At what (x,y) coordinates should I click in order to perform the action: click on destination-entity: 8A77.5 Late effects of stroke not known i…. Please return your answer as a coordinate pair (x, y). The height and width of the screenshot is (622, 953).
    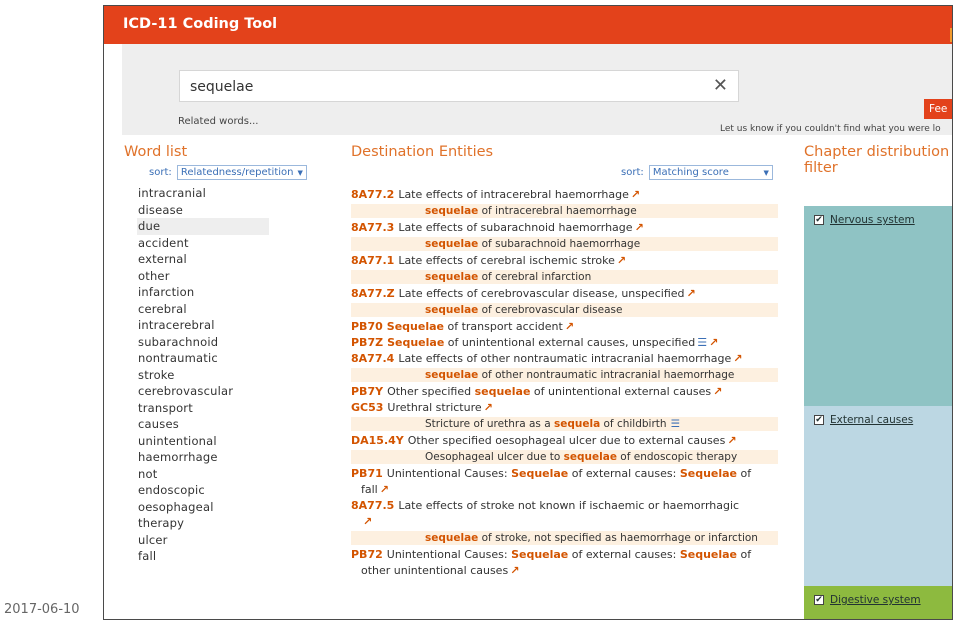
    Looking at the image, I should click on (564, 514).